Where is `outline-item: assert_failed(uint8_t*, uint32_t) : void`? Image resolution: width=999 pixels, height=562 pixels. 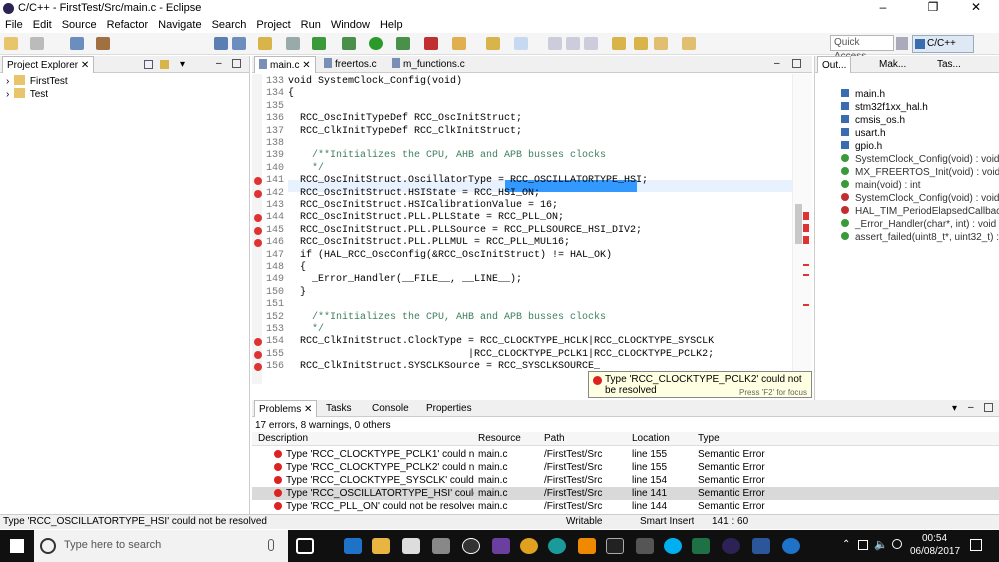
outline-item: assert_failed(uint8_t*, uint32_t) : void is located at coordinates (920, 237).